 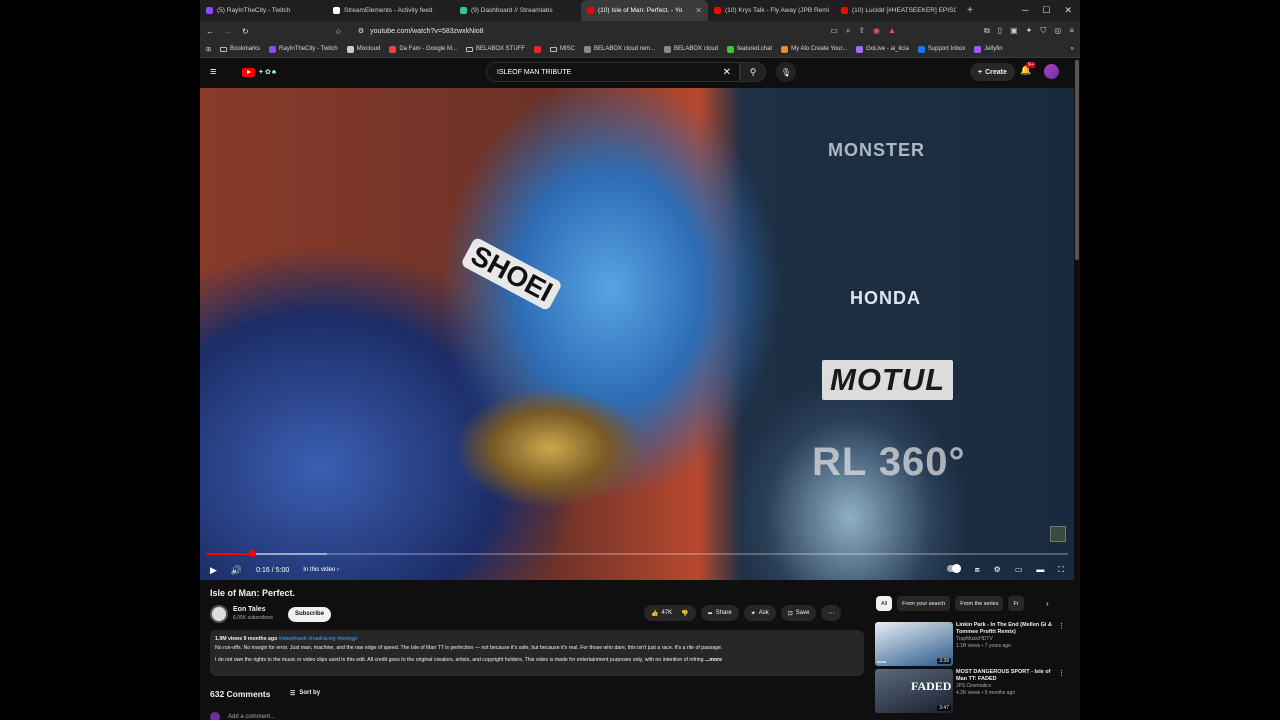 What do you see at coordinates (253, 610) in the screenshot?
I see `channel-name: Eon Tales` at bounding box center [253, 610].